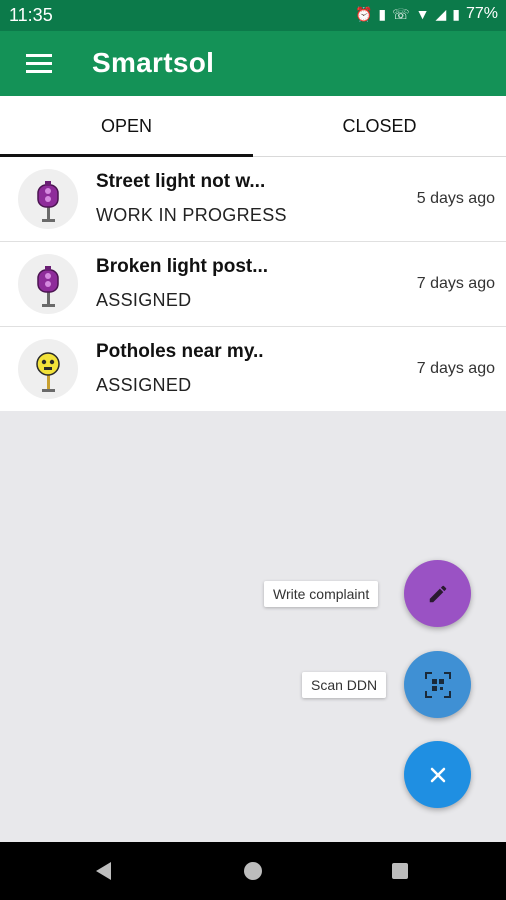 This screenshot has width=506, height=900. Describe the element at coordinates (401, 13) in the screenshot. I see `lte-call-icon: ☏` at that location.